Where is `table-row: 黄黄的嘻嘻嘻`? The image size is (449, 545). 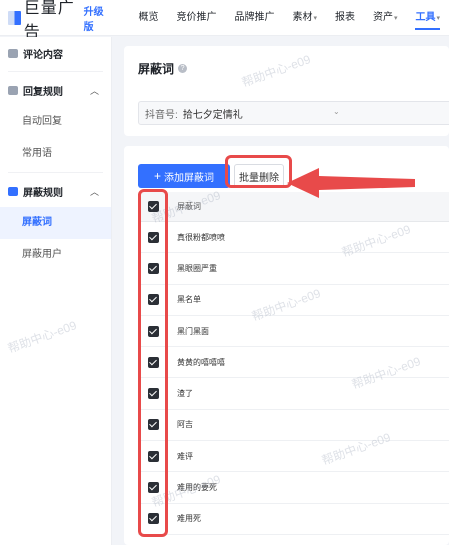
table-row: 黄黄的嘻嘻嘻 is located at coordinates (293, 363).